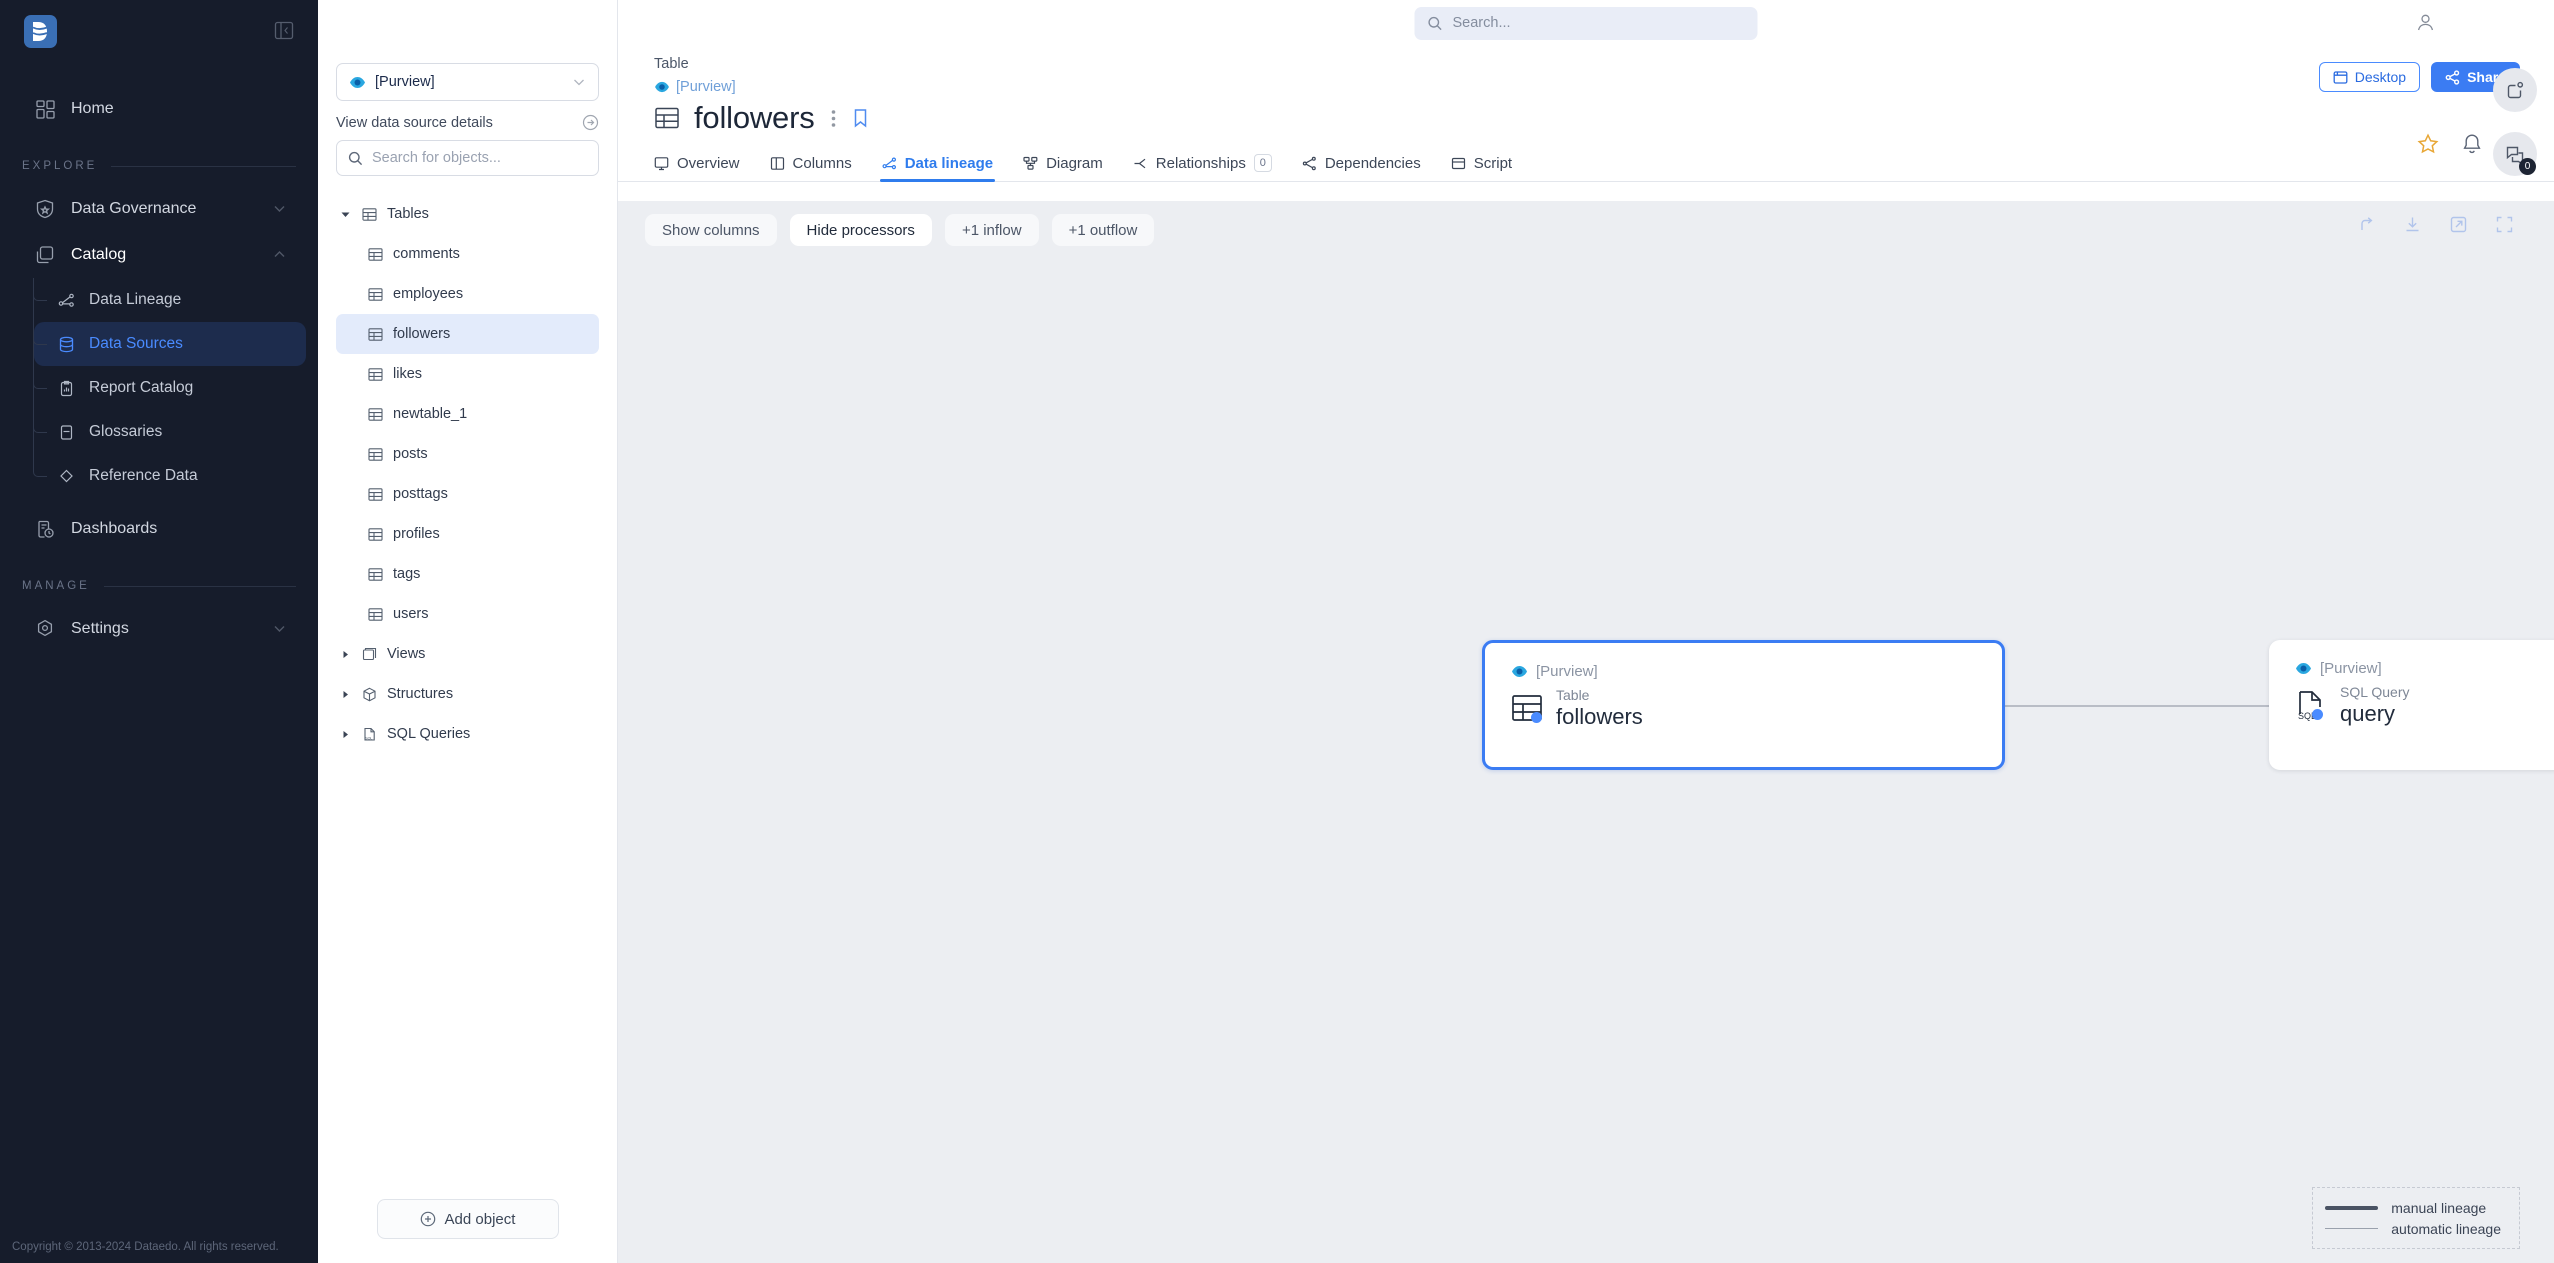  I want to click on app-logo, so click(40, 31).